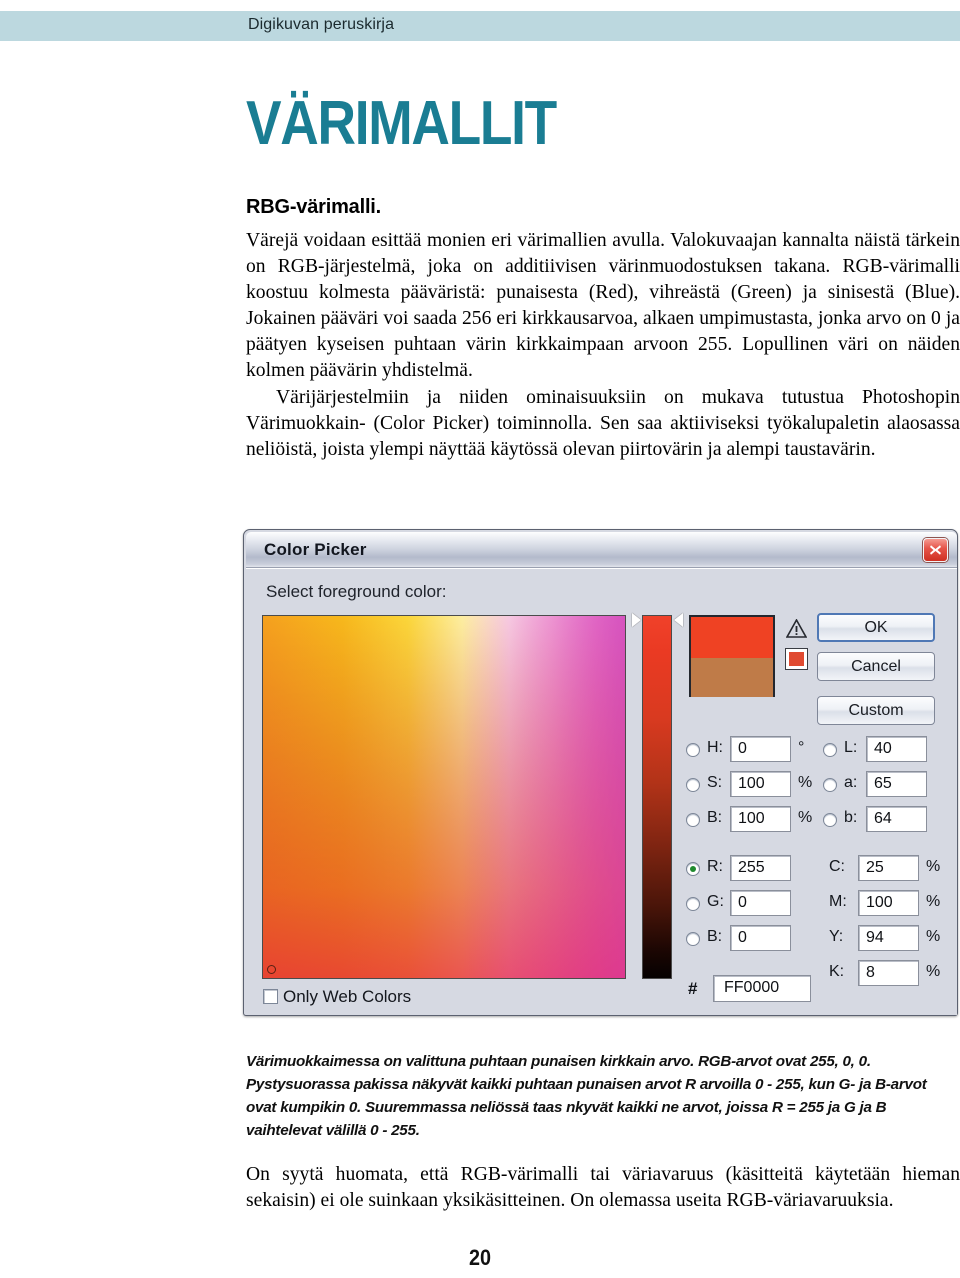 The width and height of the screenshot is (960, 1278). Describe the element at coordinates (715, 866) in the screenshot. I see `label-red: R:` at that location.